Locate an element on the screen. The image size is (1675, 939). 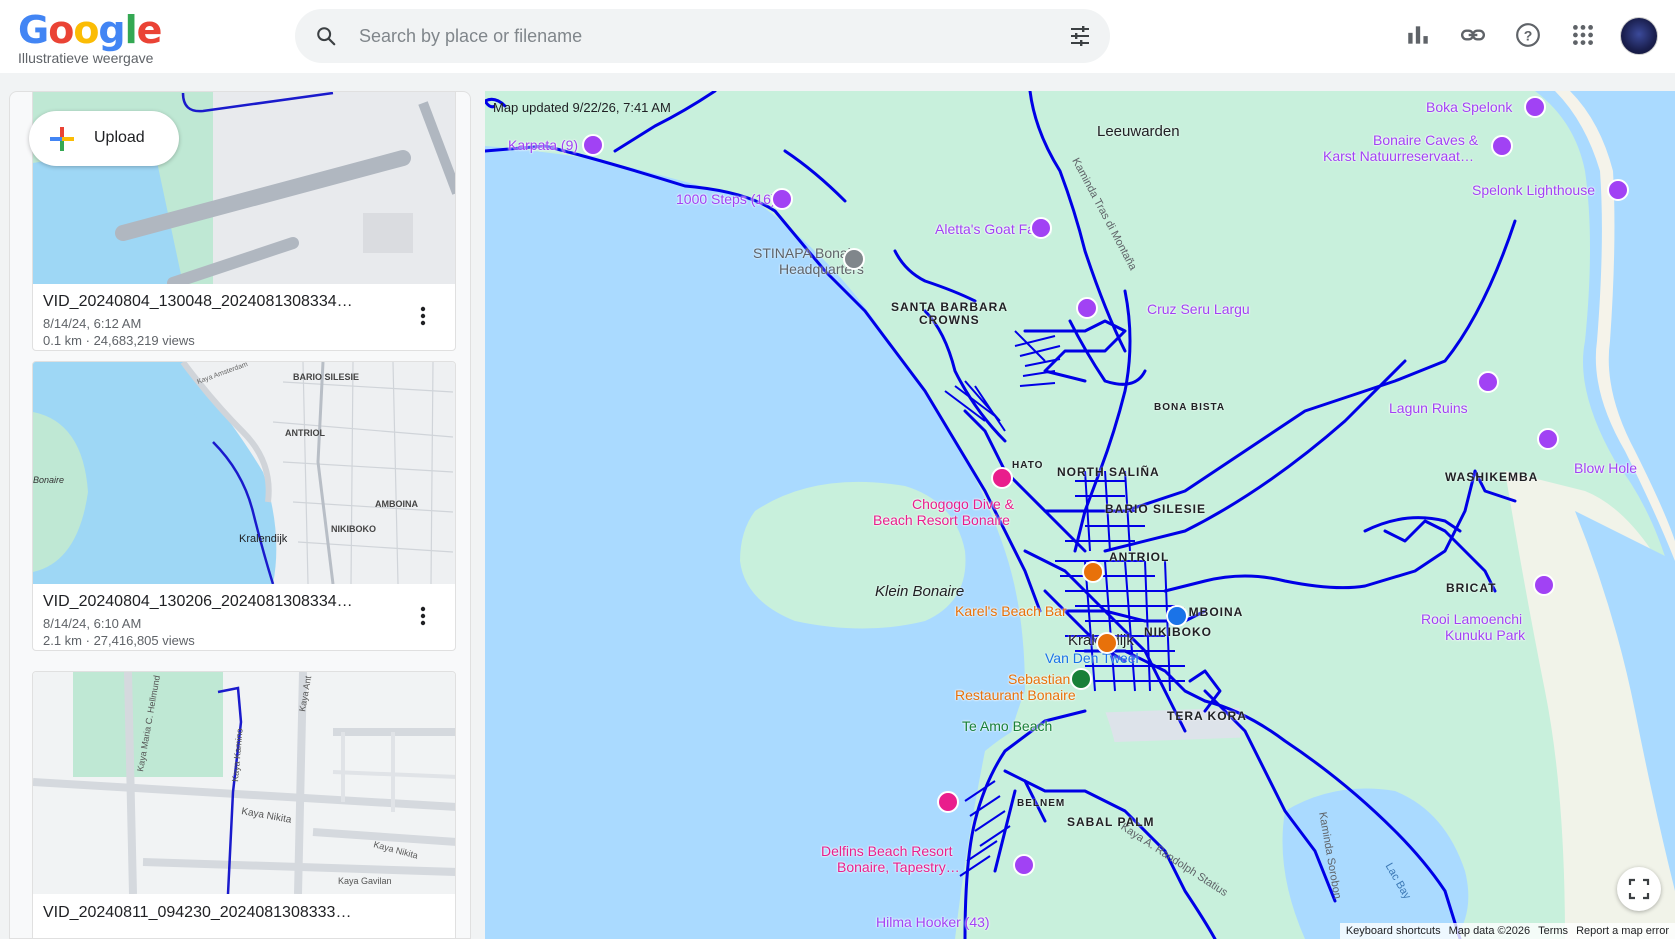
app-header: Google Illustratieve weergave ? is located at coordinates (837, 36).